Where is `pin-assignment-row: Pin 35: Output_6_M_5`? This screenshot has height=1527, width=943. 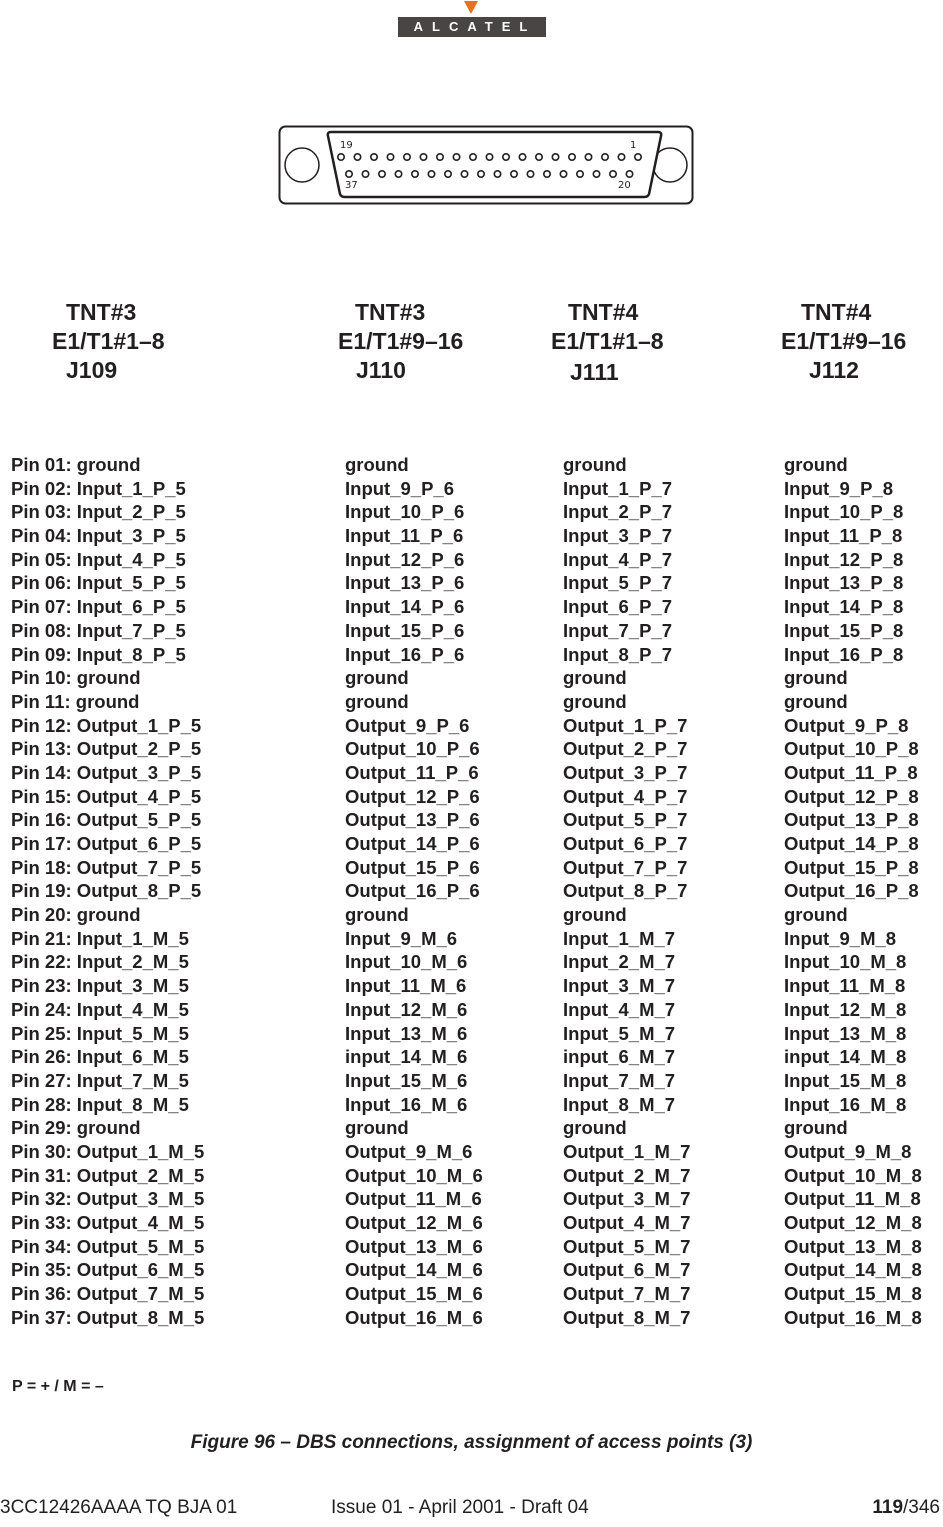
pin-assignment-row: Pin 35: Output_6_M_5 is located at coordinates (108, 1270).